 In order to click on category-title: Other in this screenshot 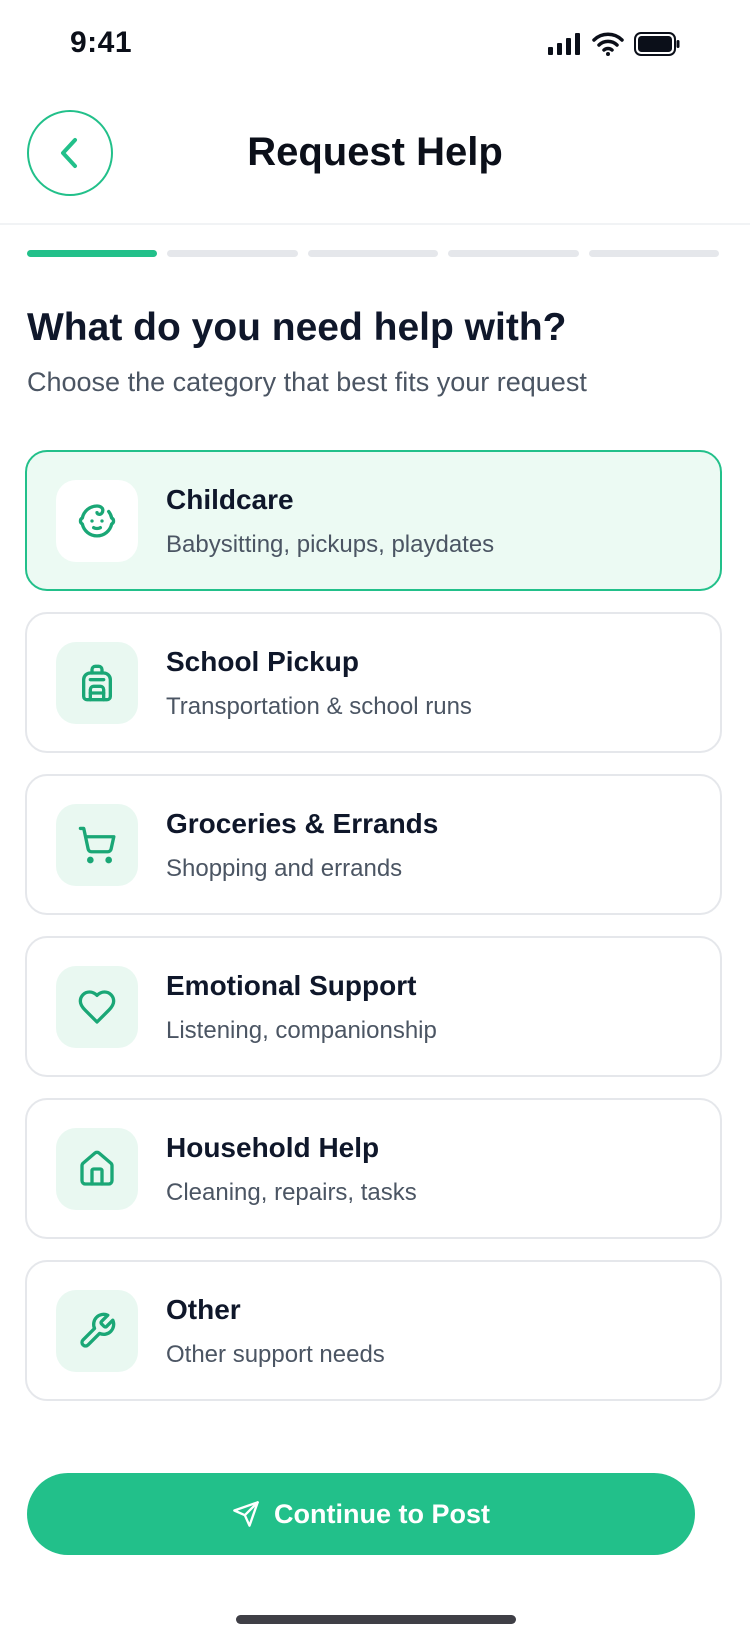, I will do `click(203, 1309)`.